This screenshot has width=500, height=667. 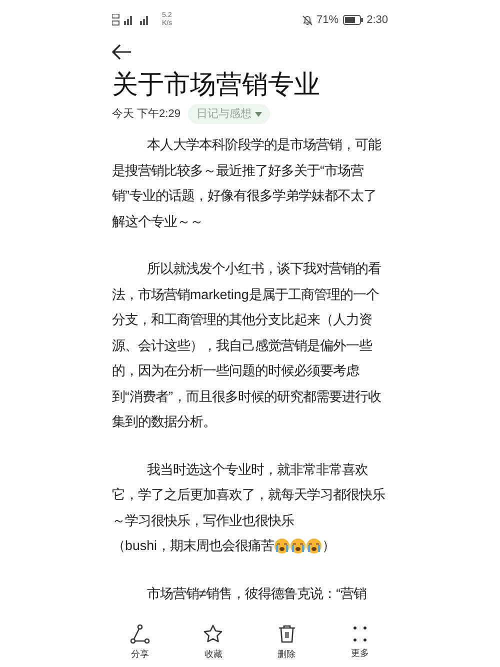 What do you see at coordinates (377, 20) in the screenshot?
I see `status-time: 2:30` at bounding box center [377, 20].